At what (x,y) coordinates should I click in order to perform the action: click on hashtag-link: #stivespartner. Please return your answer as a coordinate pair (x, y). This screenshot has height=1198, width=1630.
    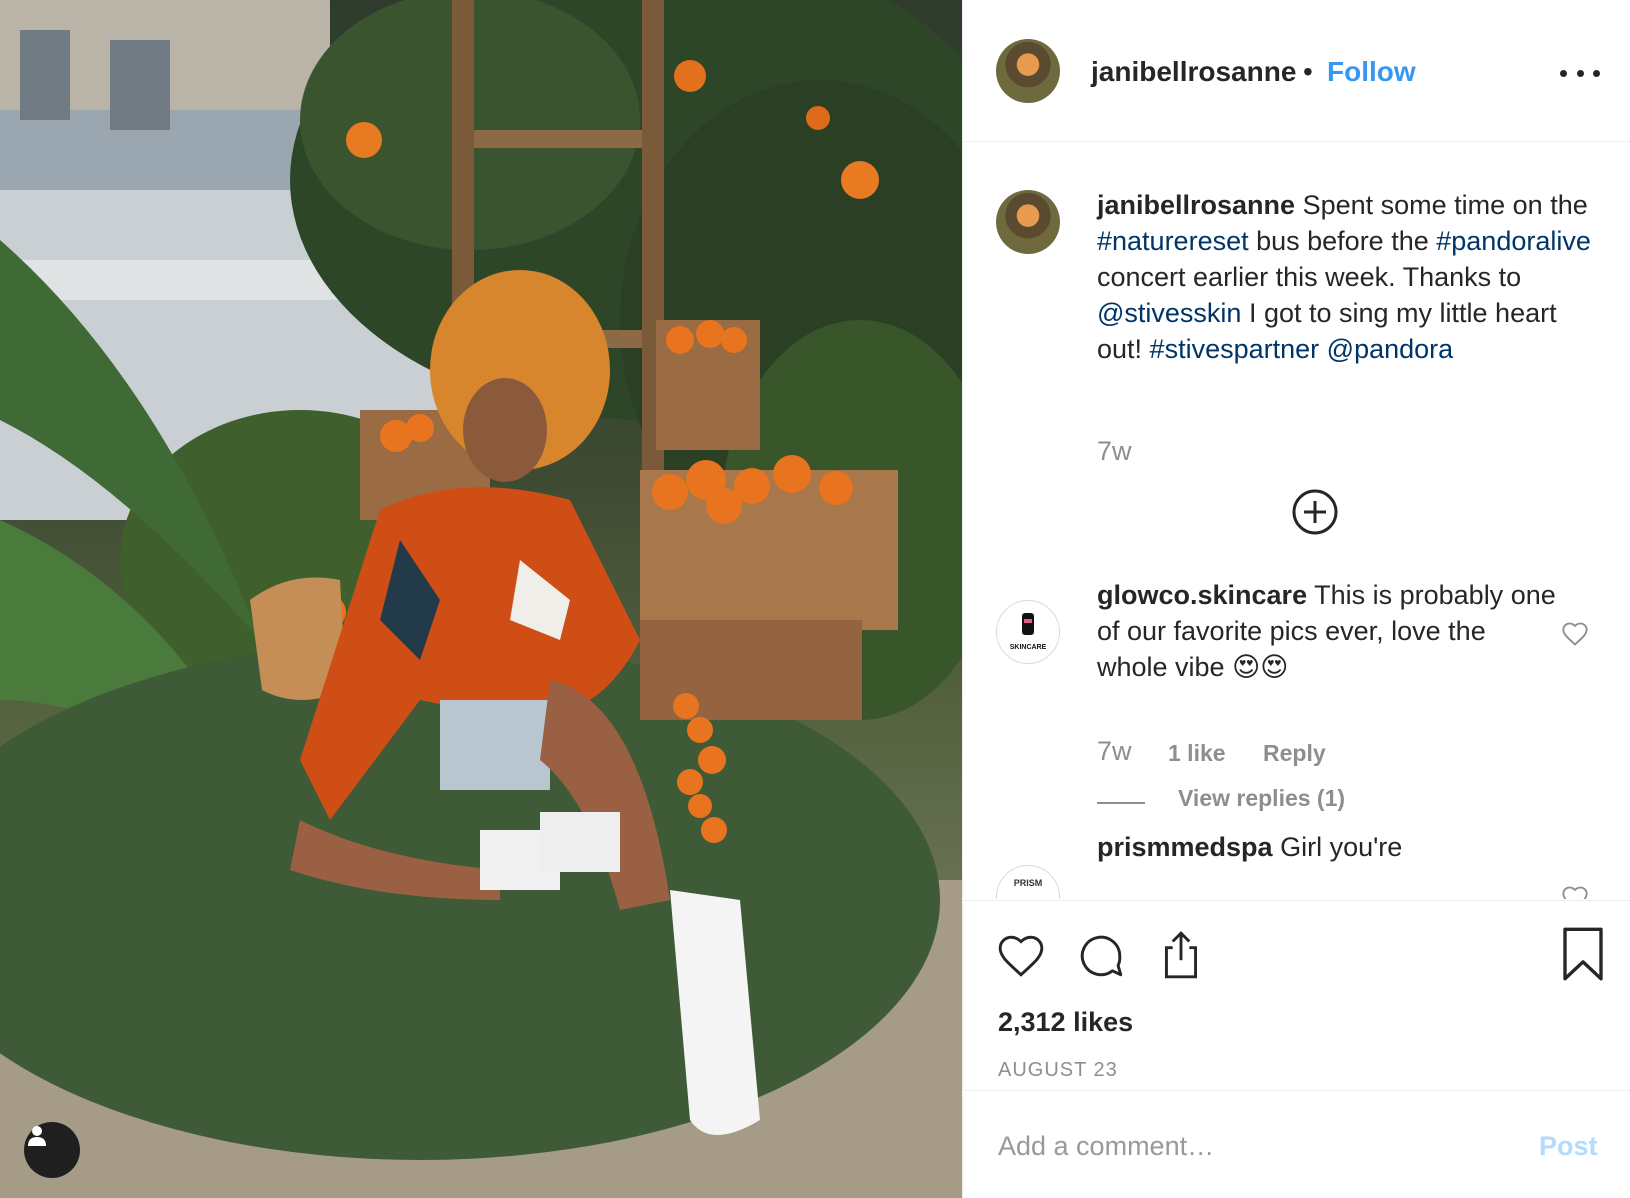
    Looking at the image, I should click on (1235, 349).